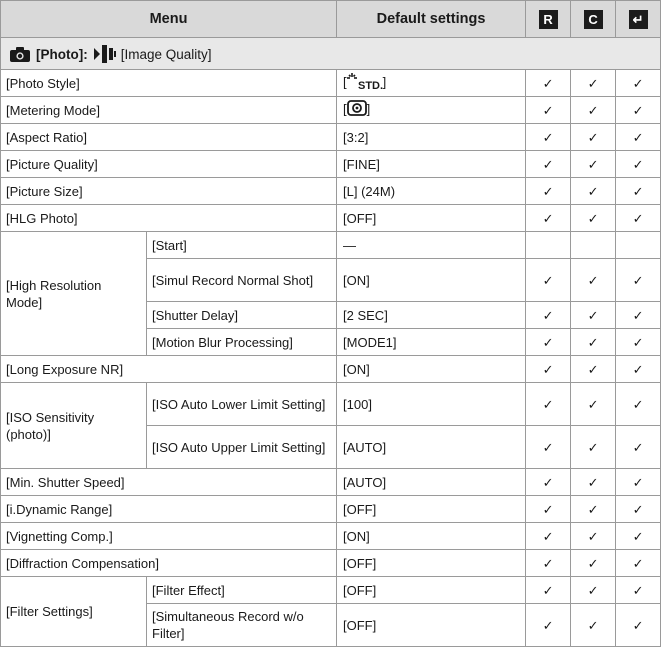  I want to click on menu-cell: [Aspect Ratio], so click(169, 137).